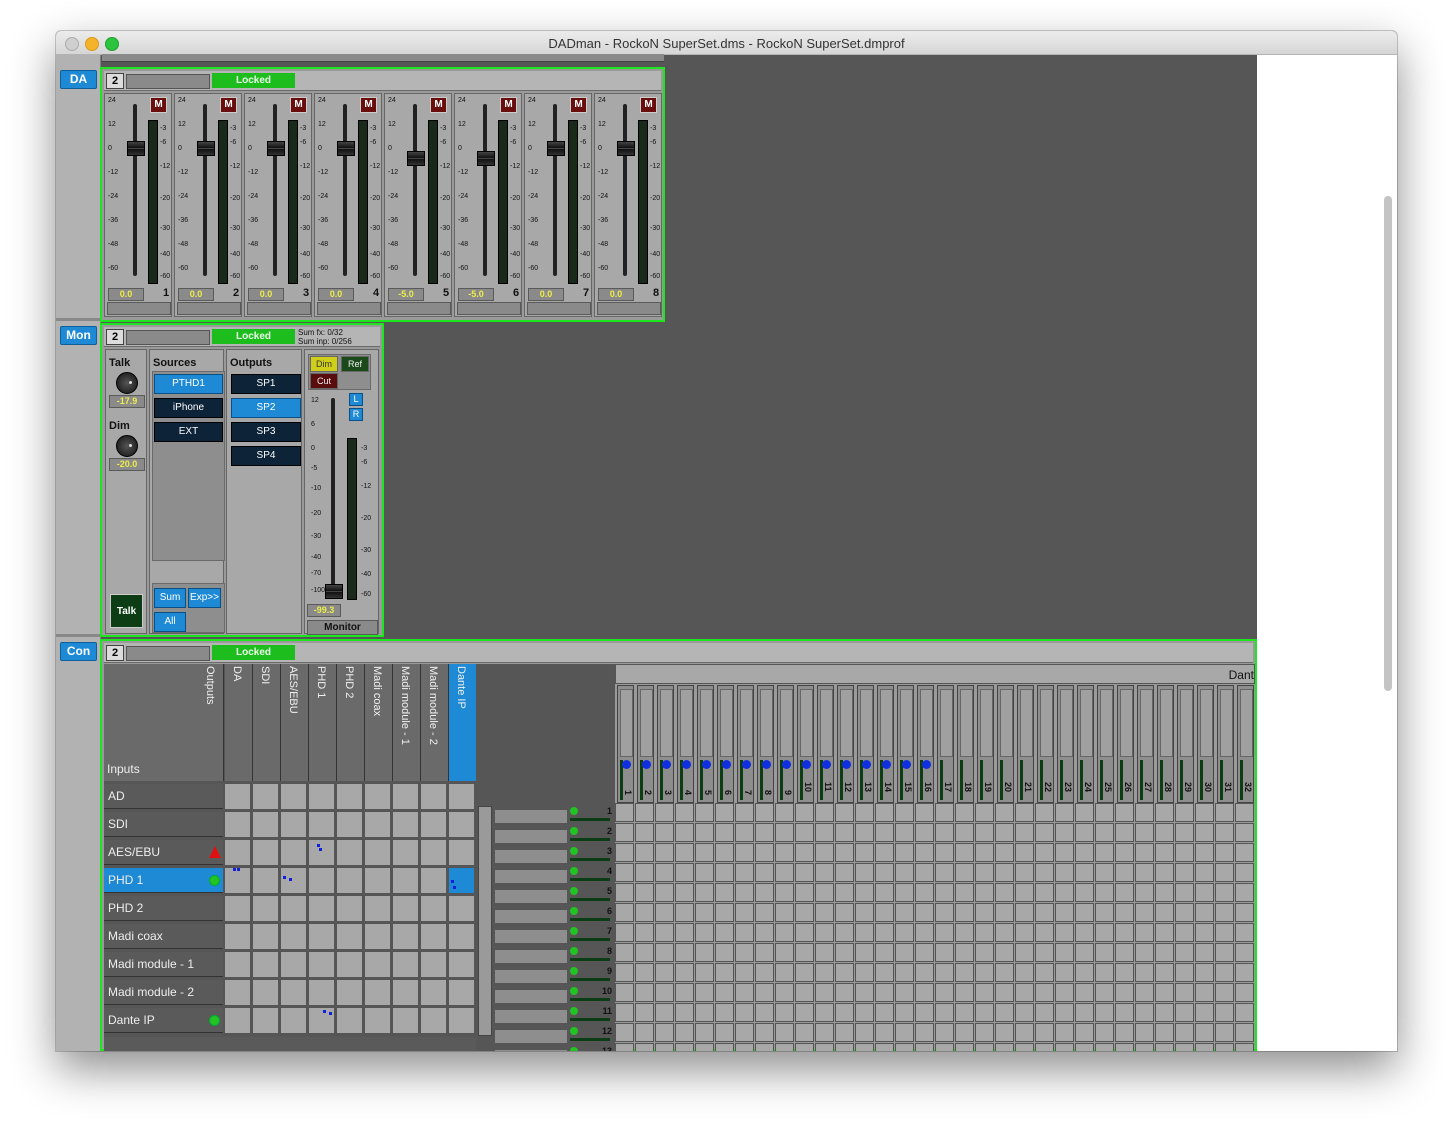  Describe the element at coordinates (345, 190) in the screenshot. I see `da-fader-track` at that location.